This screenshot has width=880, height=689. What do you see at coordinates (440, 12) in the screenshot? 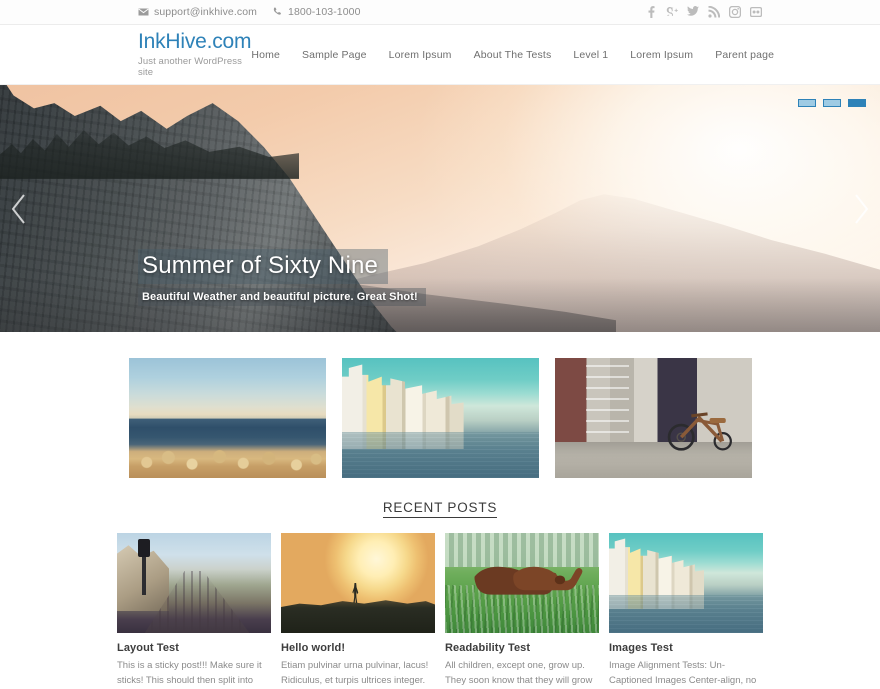
I see `top-contact-bar: support@inkhive.com 1800-103-1000` at bounding box center [440, 12].